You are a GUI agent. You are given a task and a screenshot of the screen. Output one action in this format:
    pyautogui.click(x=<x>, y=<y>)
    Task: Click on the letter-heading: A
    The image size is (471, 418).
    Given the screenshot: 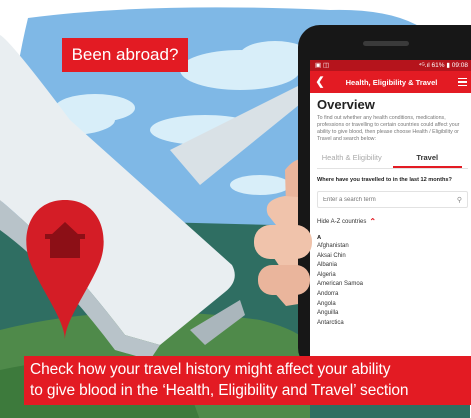 What is the action you would take?
    pyautogui.click(x=319, y=238)
    